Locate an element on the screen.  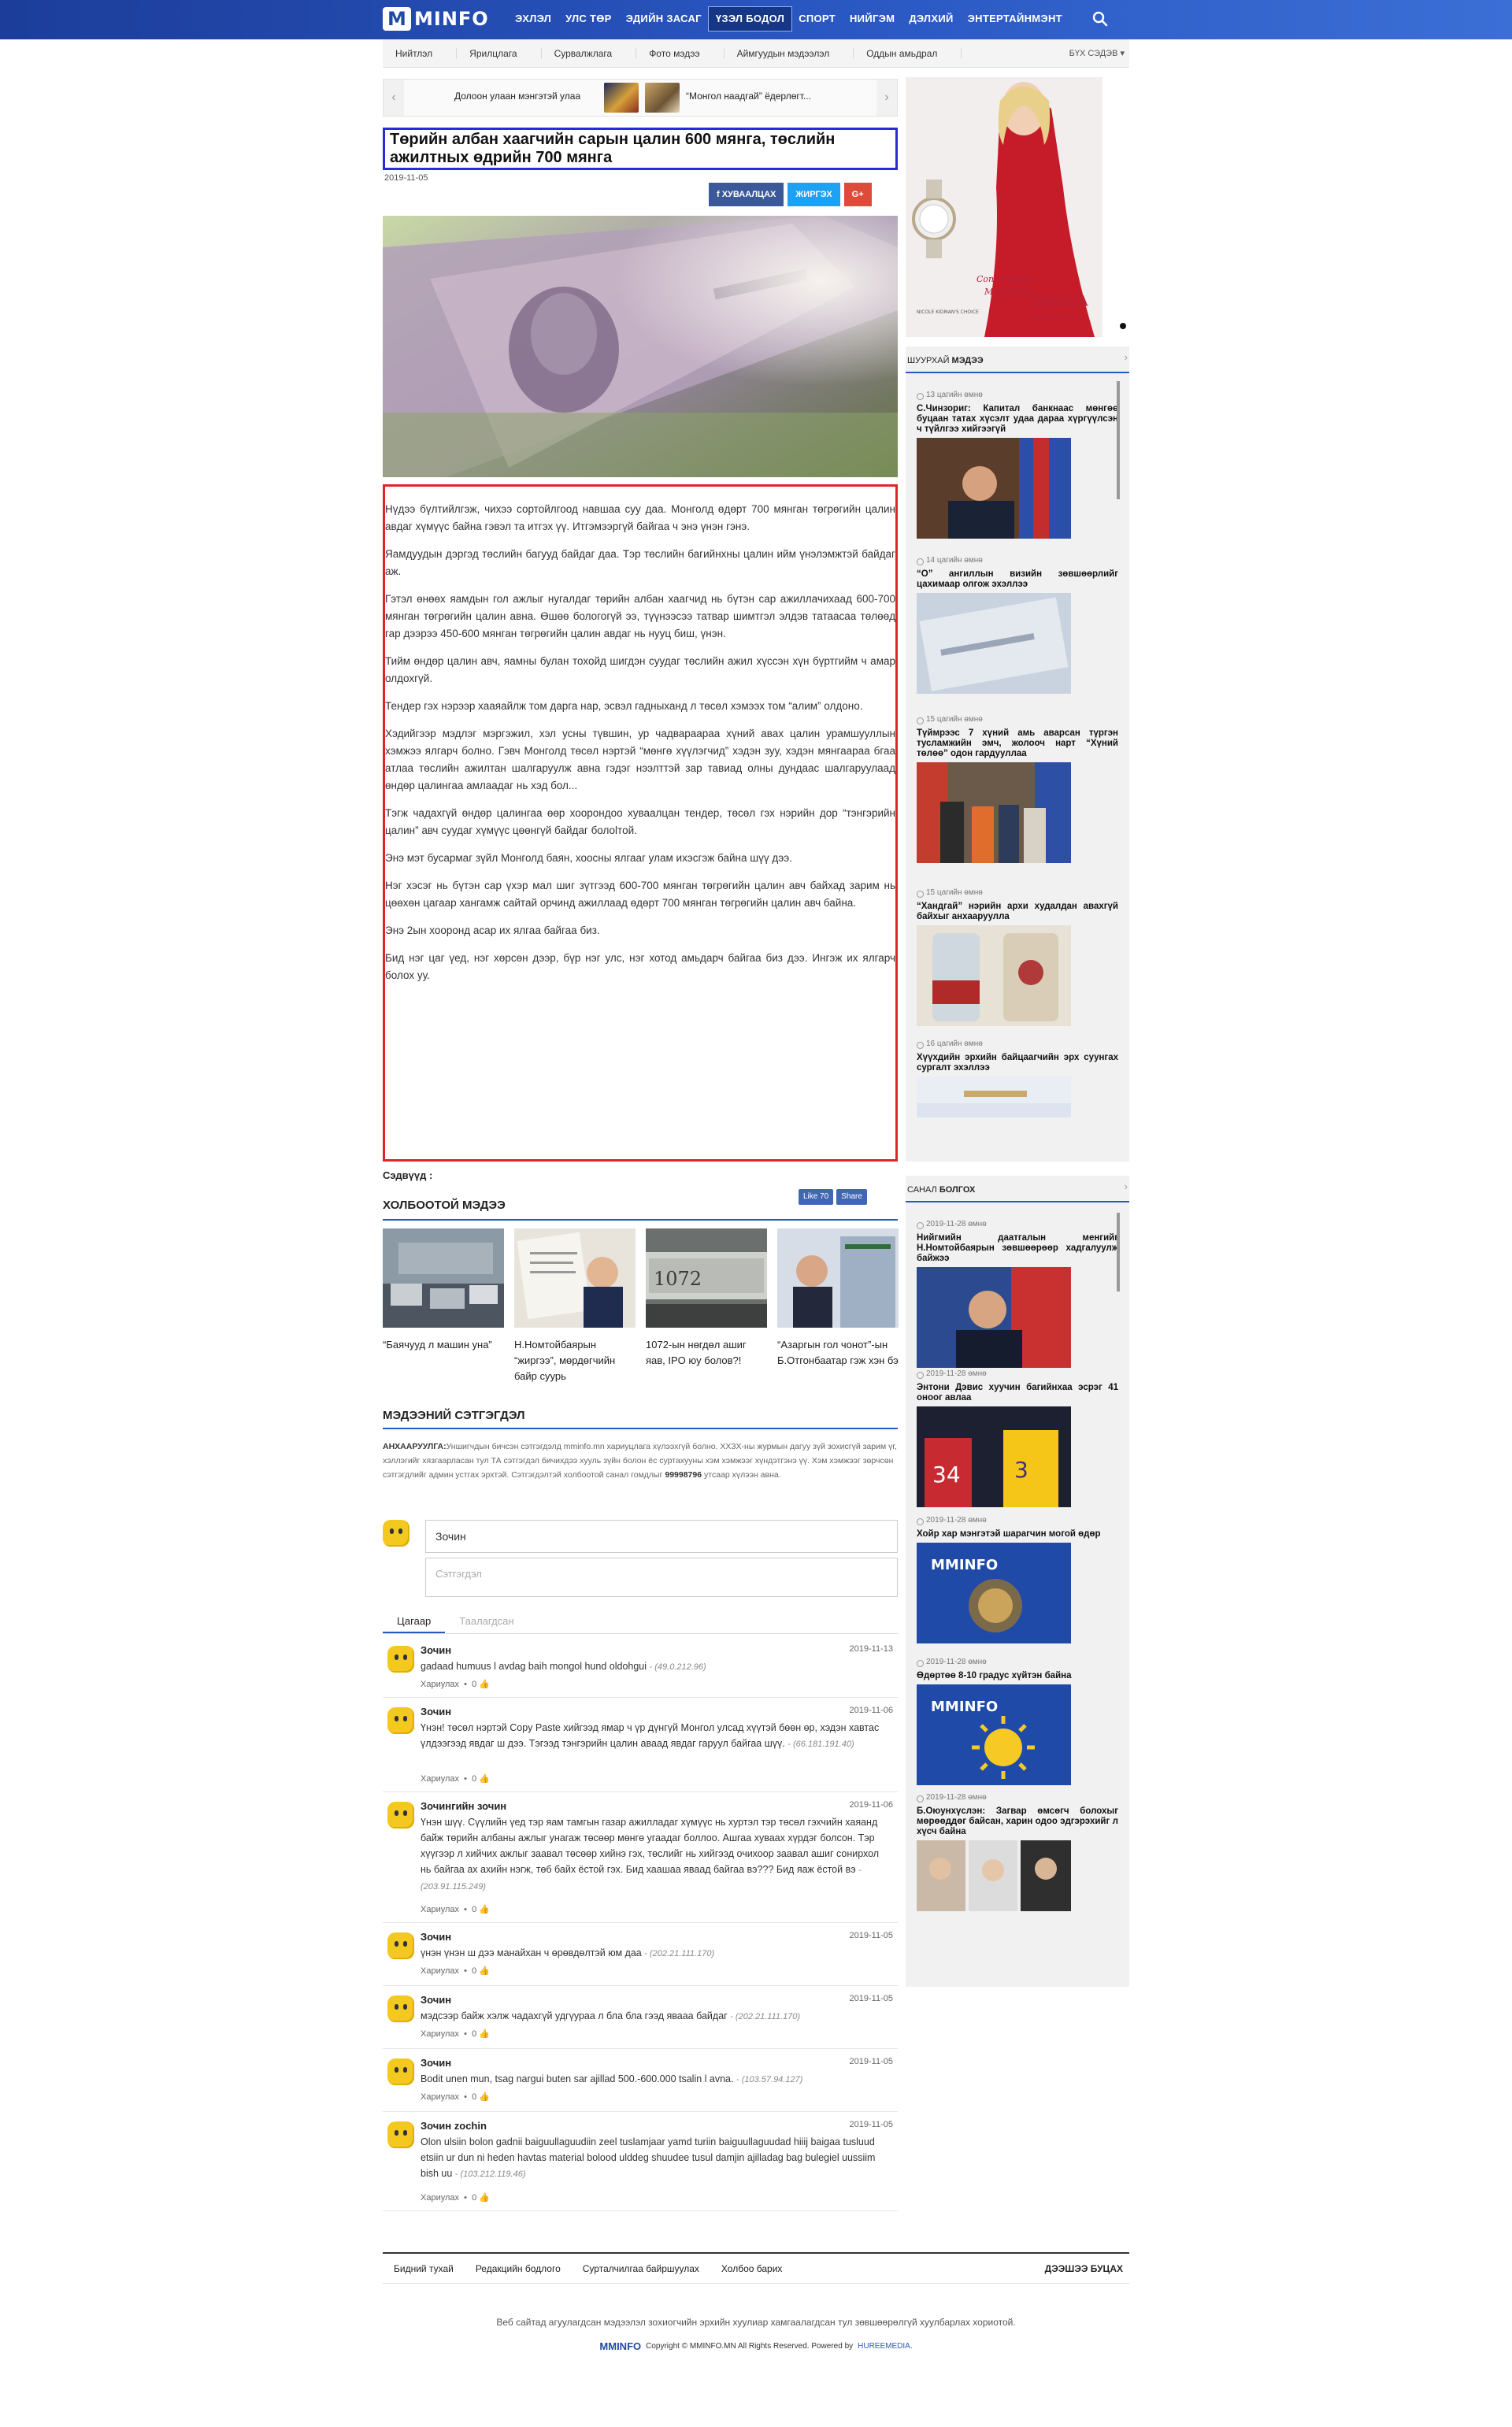
news-title: Өдөртөө 8-10 градус хүйтэн байна is located at coordinates (1017, 1676).